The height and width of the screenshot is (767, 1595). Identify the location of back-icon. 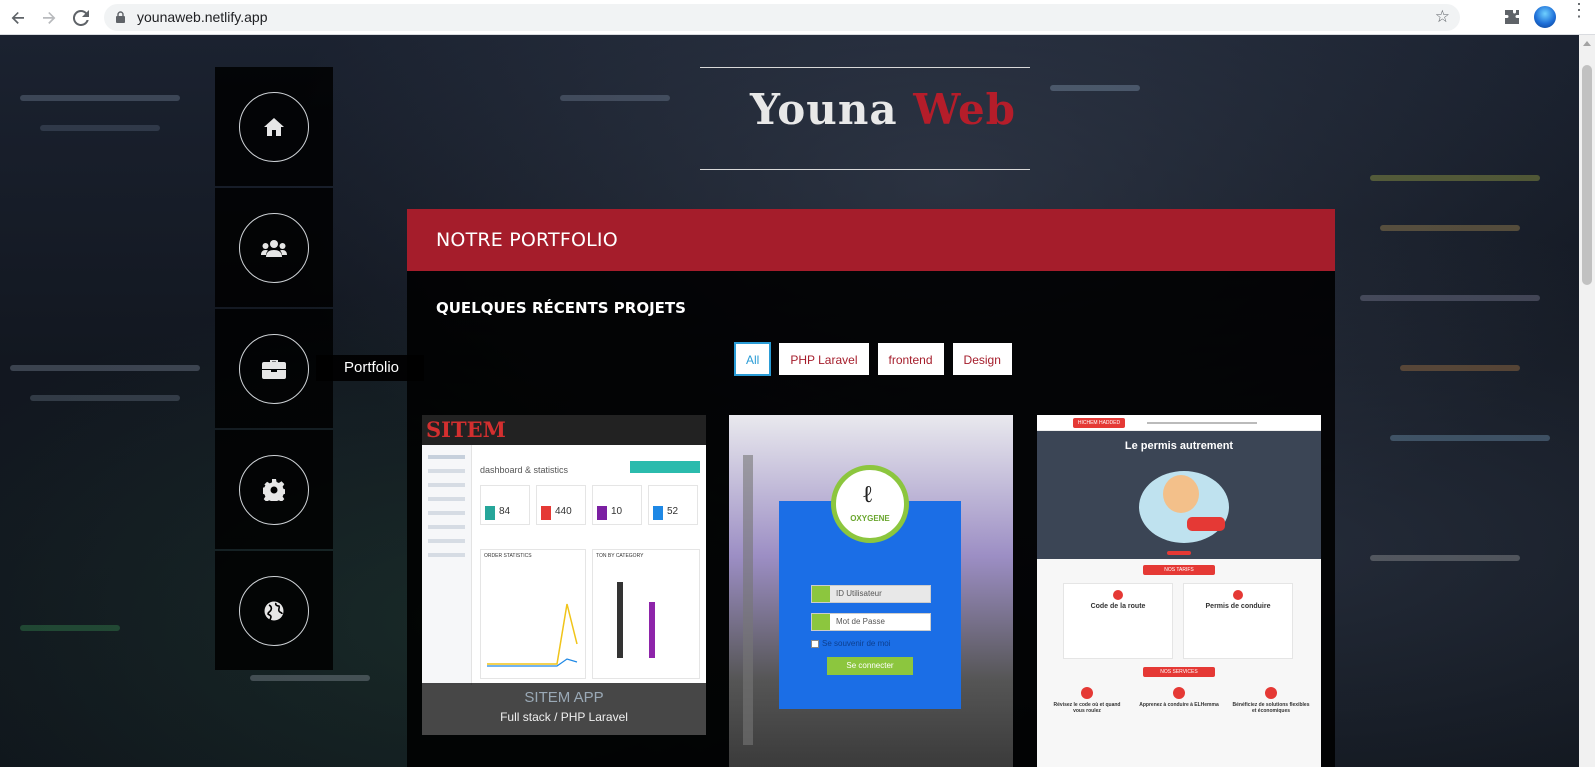
(18, 18).